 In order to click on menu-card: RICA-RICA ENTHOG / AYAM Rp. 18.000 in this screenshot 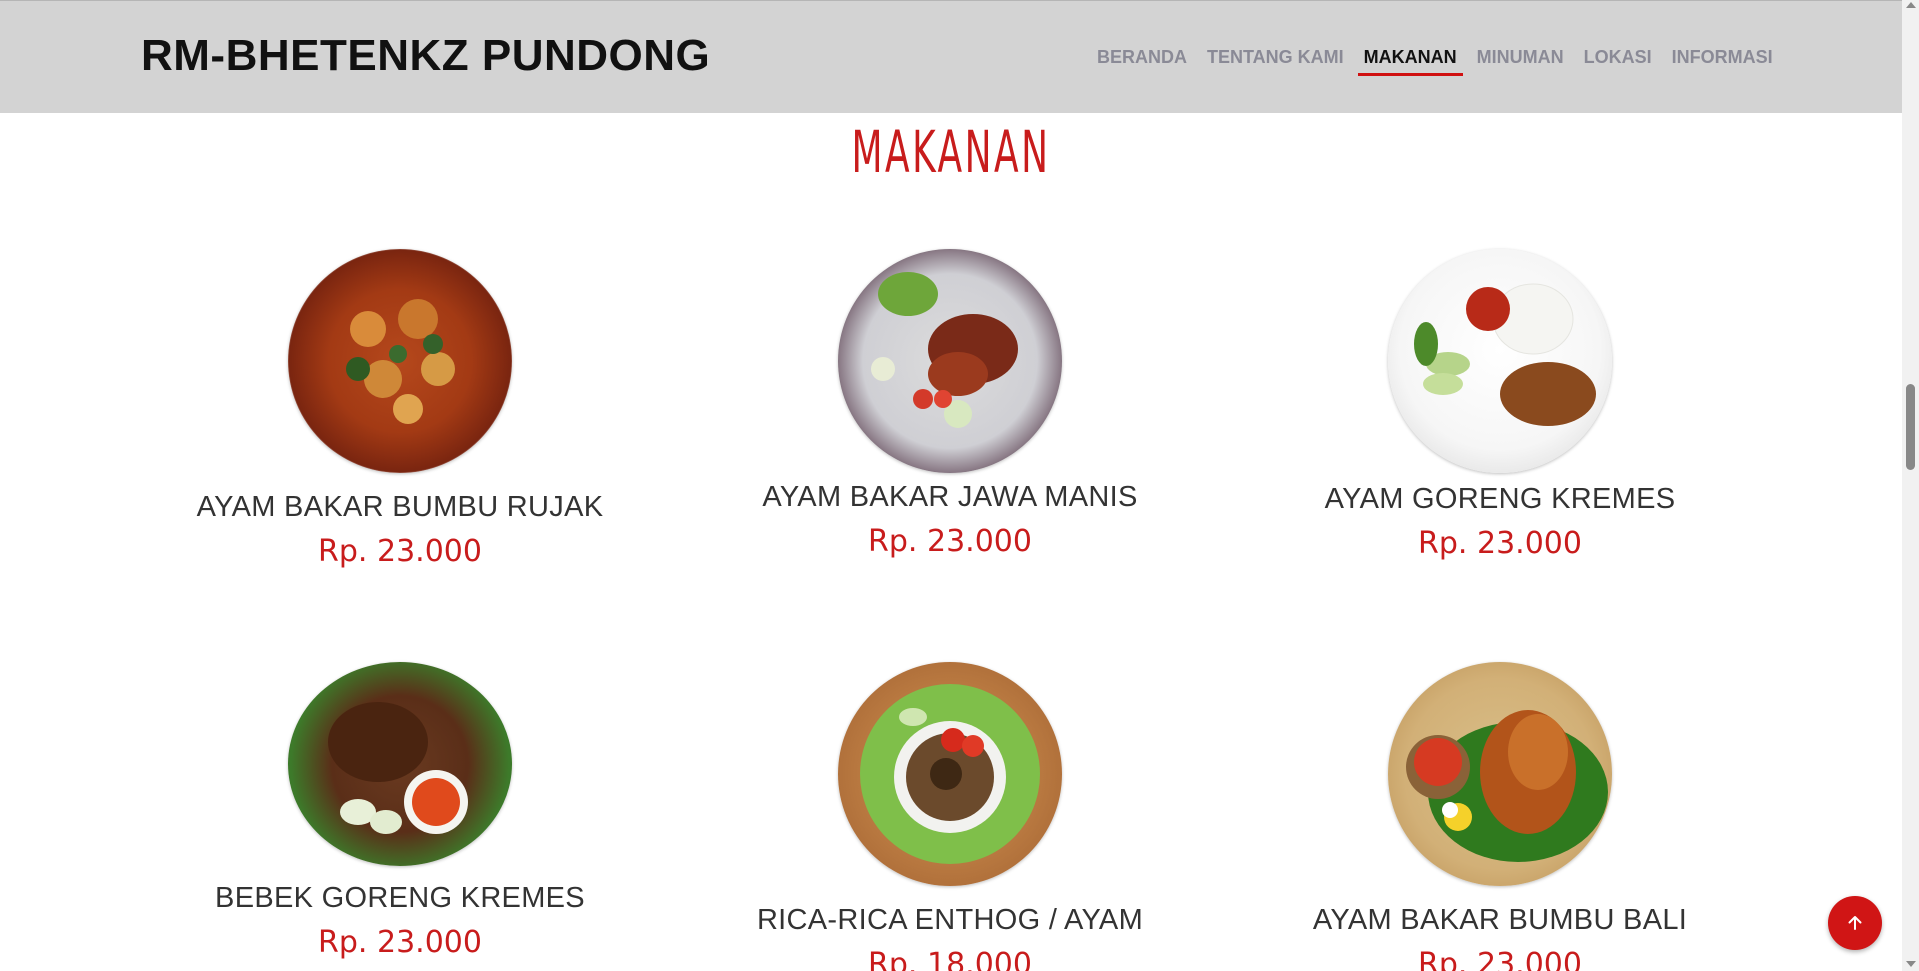, I will do `click(950, 816)`.